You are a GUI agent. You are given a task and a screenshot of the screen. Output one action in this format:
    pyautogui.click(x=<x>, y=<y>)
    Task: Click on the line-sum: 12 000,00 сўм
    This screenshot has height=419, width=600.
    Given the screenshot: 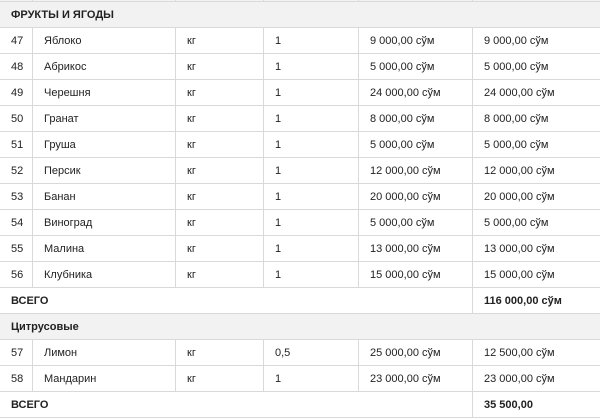 What is the action you would take?
    pyautogui.click(x=536, y=170)
    